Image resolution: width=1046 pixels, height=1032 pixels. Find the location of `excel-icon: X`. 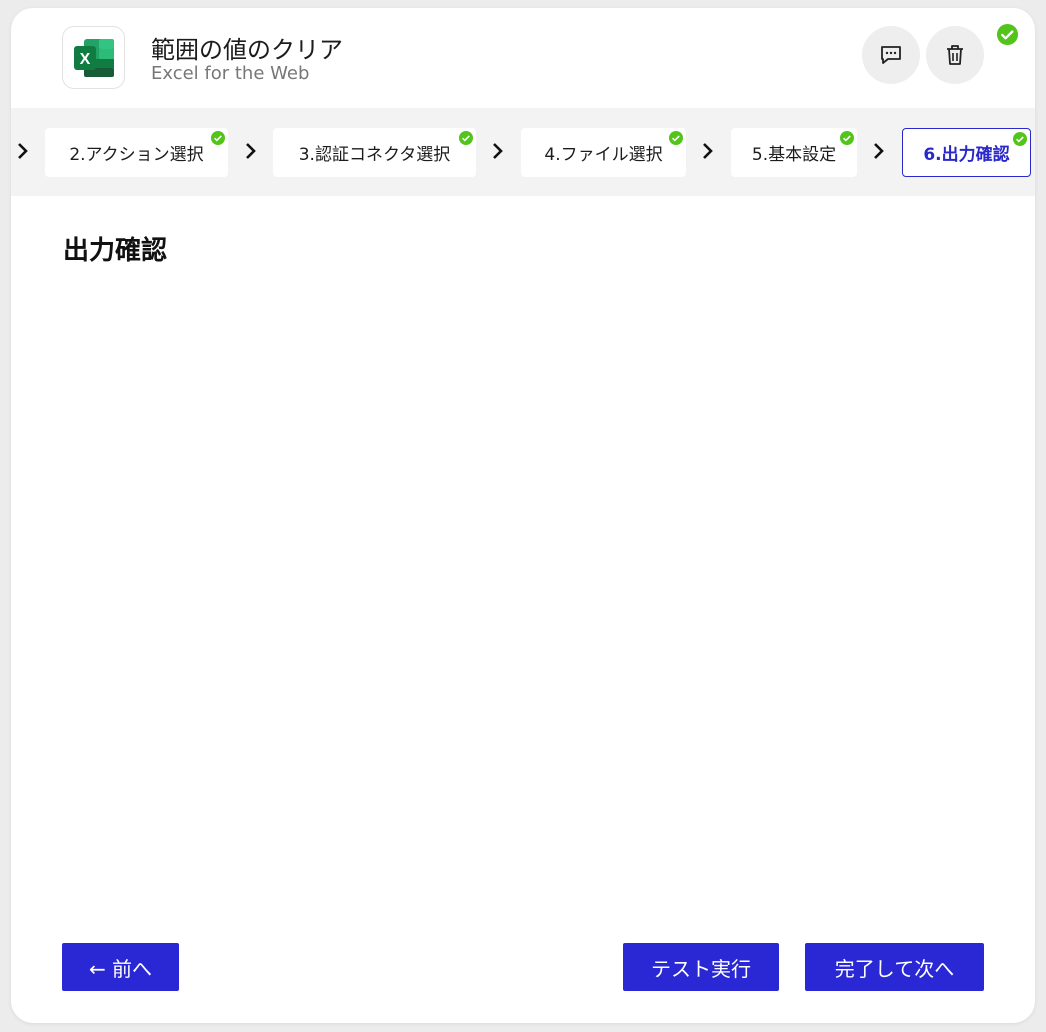

excel-icon: X is located at coordinates (93, 57).